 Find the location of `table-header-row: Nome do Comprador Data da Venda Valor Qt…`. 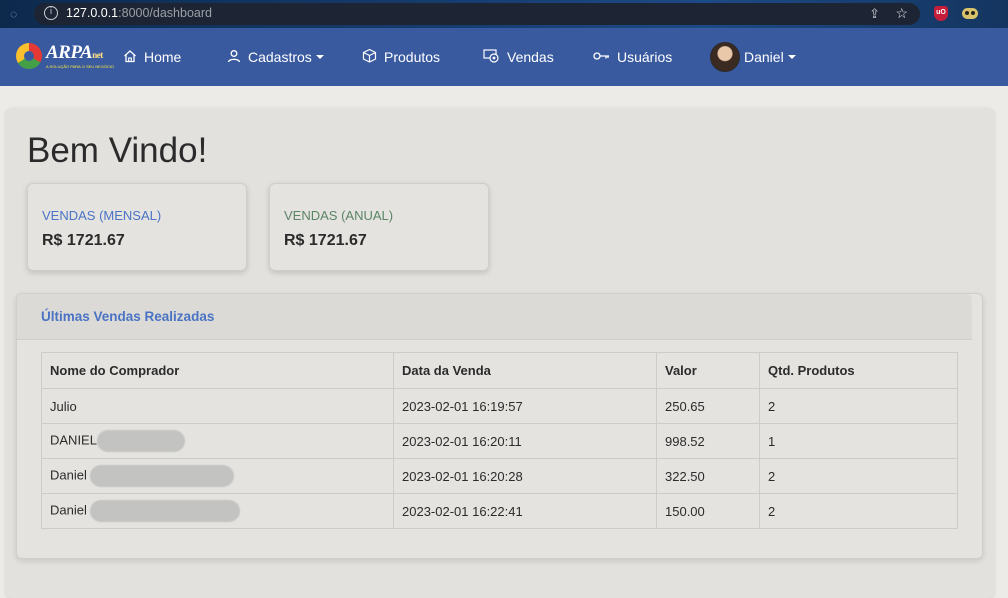

table-header-row: Nome do Comprador Data da Venda Valor Qt… is located at coordinates (499, 370).